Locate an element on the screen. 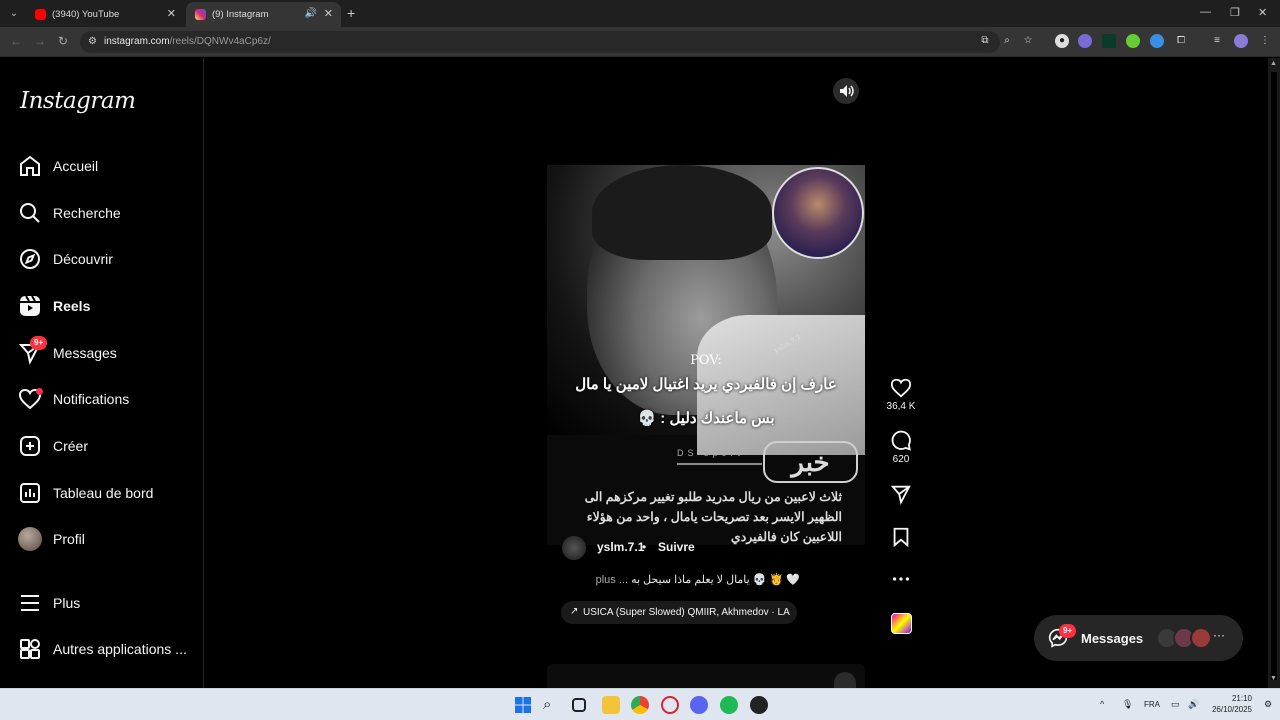  share-button is located at coordinates (901, 494).